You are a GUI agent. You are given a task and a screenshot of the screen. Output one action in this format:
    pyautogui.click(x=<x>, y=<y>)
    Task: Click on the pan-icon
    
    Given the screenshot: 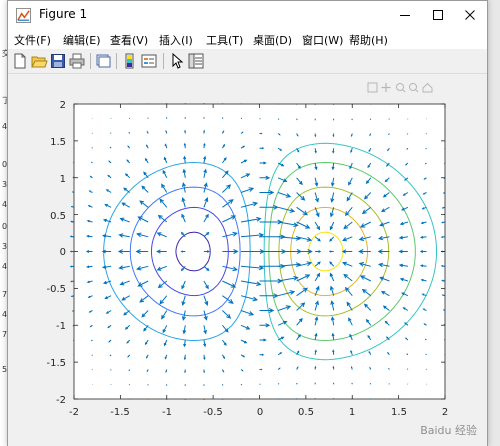 What is the action you would take?
    pyautogui.click(x=386, y=87)
    